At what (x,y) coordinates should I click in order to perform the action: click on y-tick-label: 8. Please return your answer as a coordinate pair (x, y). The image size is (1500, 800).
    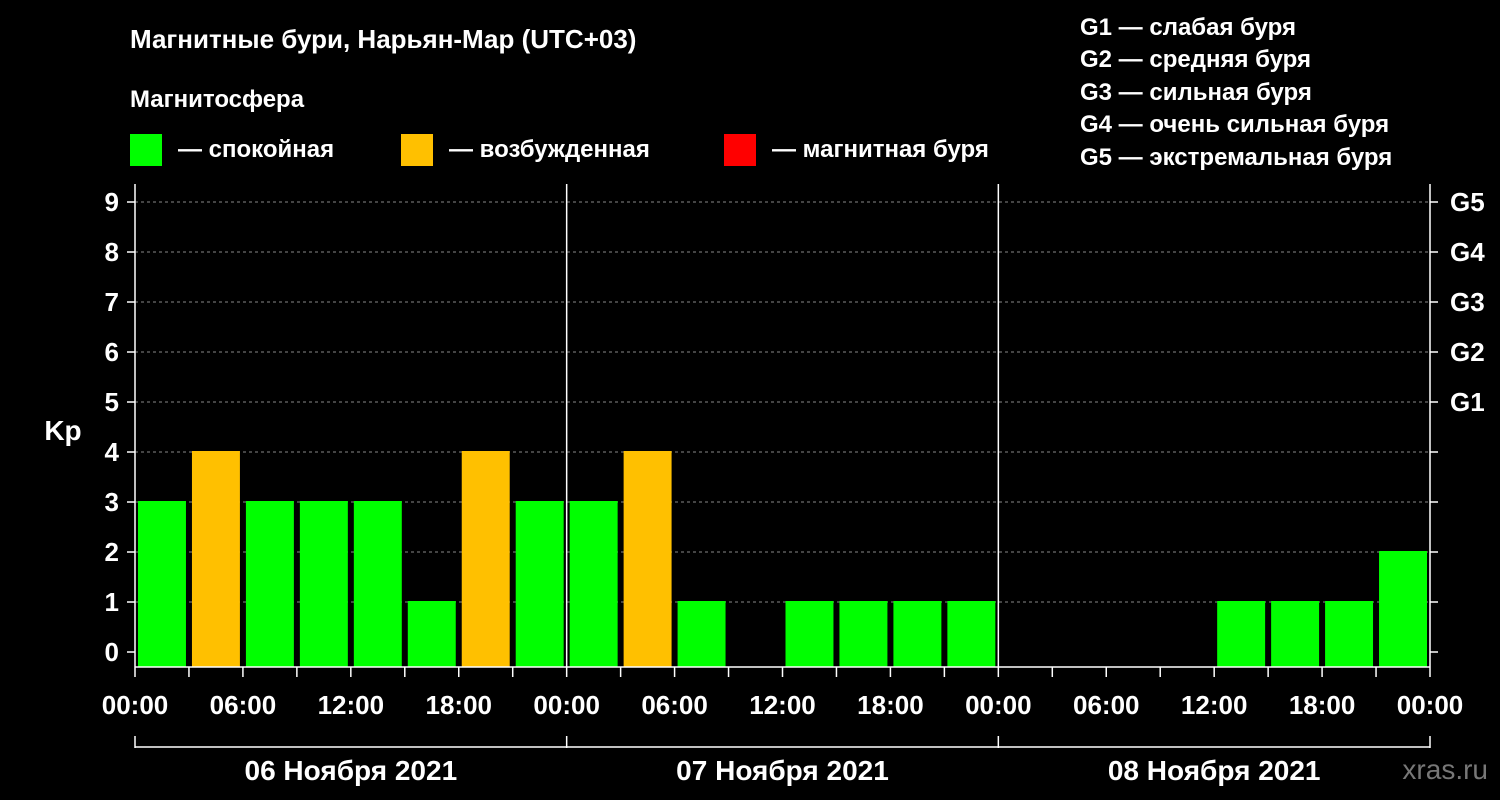
    Looking at the image, I should click on (112, 252).